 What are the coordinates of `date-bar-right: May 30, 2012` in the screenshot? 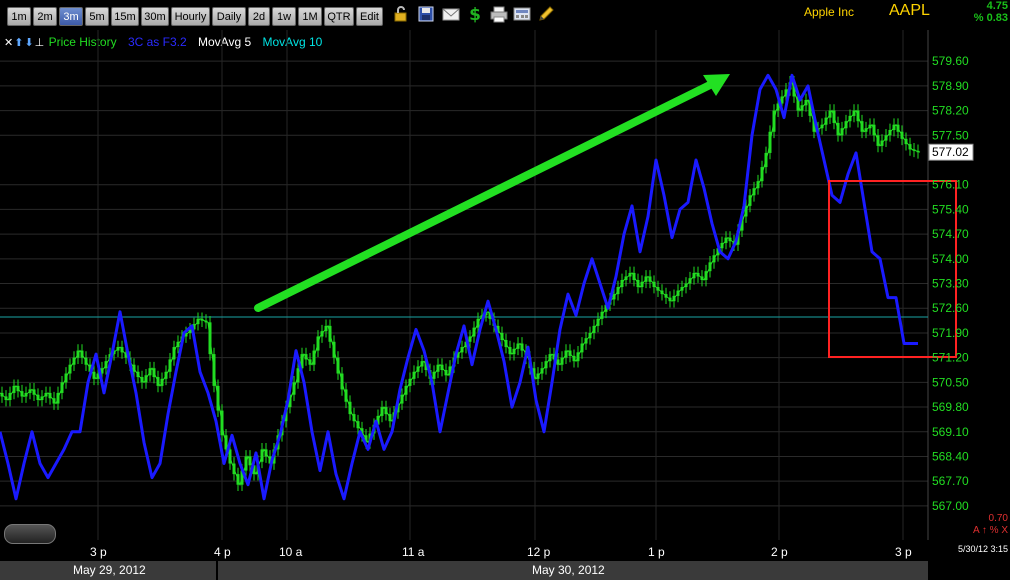 It's located at (573, 570).